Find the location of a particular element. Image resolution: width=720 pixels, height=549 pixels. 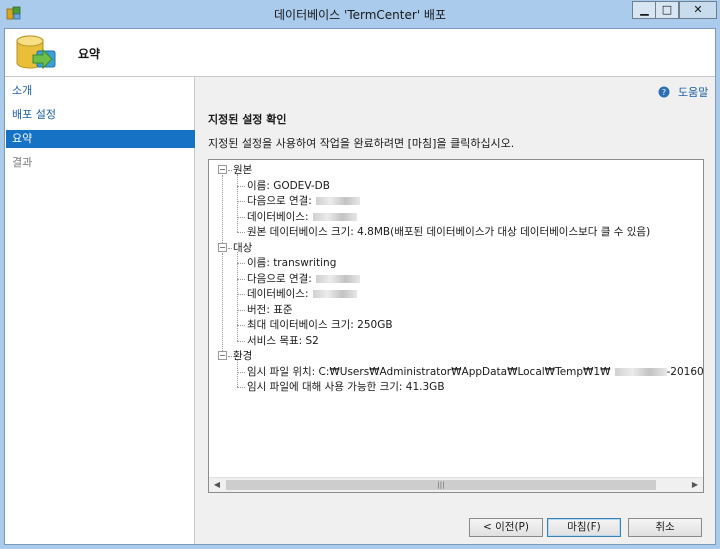

tree-item-label: 이름: GODEV-DB is located at coordinates (288, 185).